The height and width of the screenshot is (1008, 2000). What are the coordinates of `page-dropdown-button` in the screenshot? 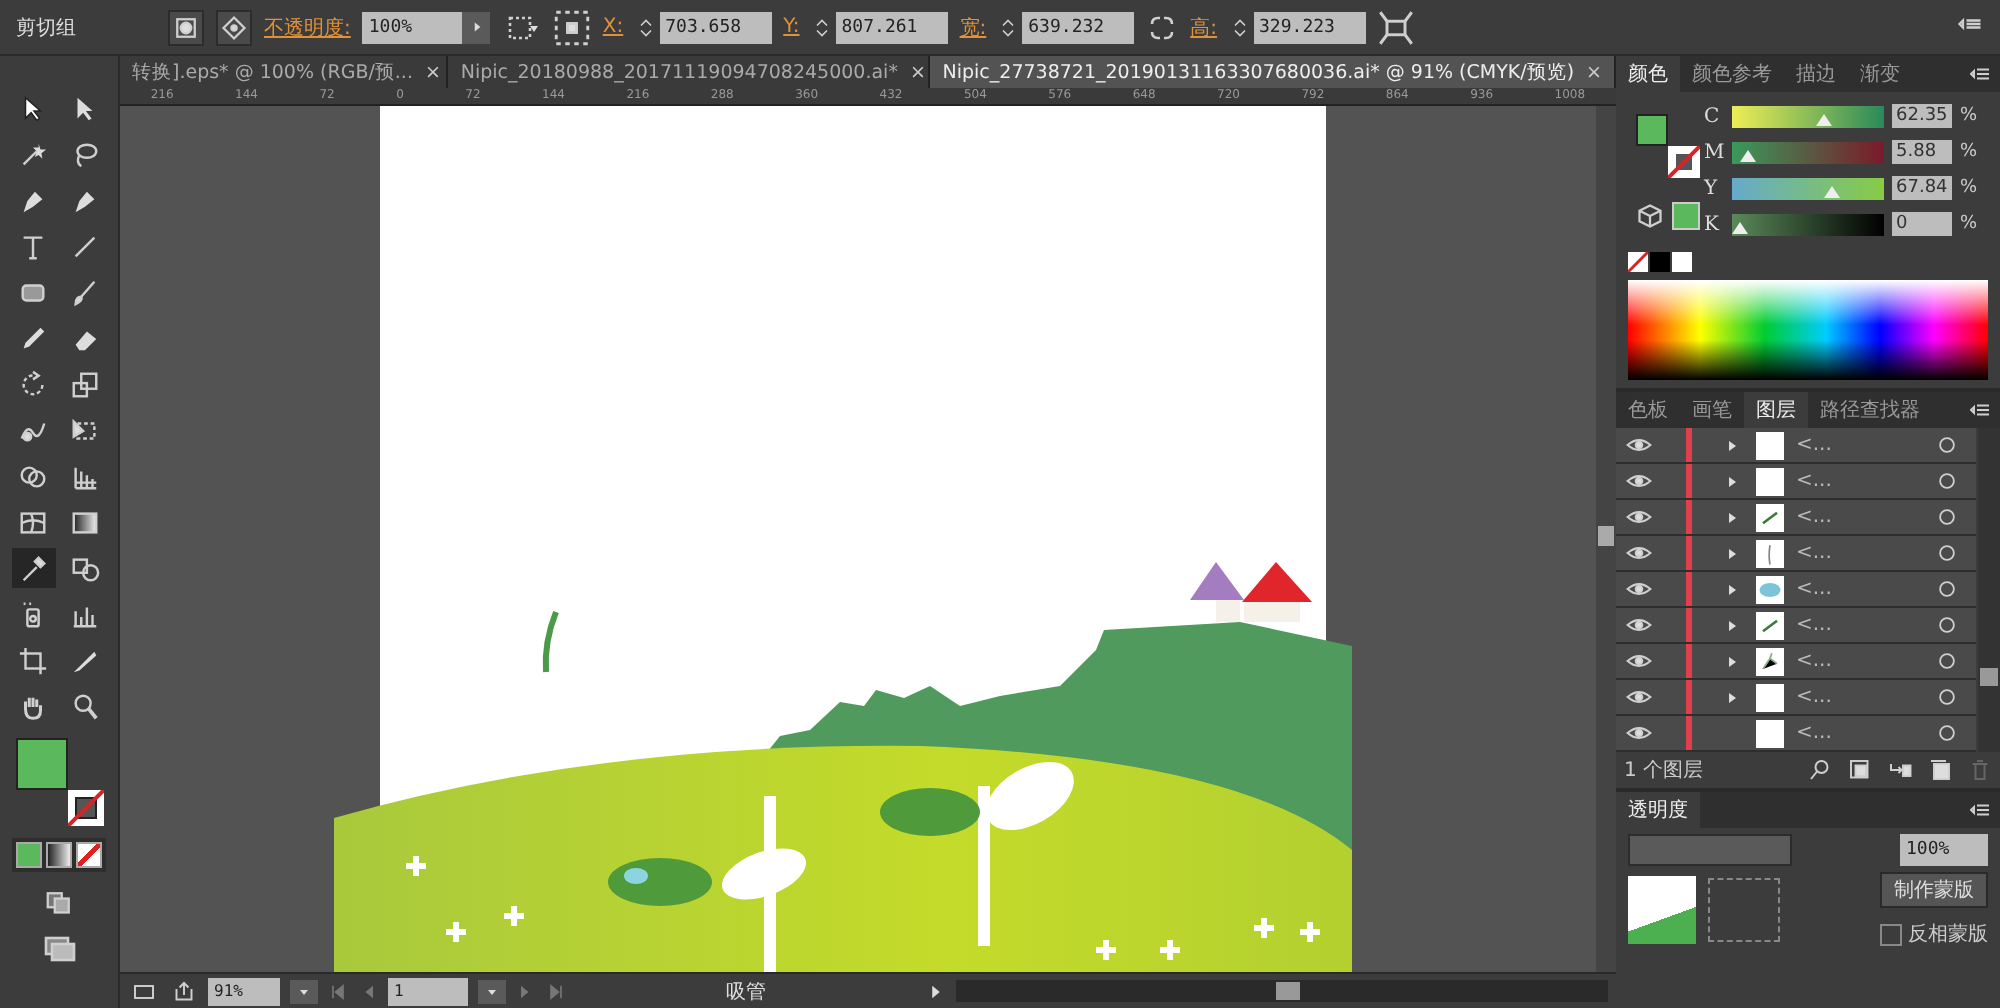 It's located at (492, 991).